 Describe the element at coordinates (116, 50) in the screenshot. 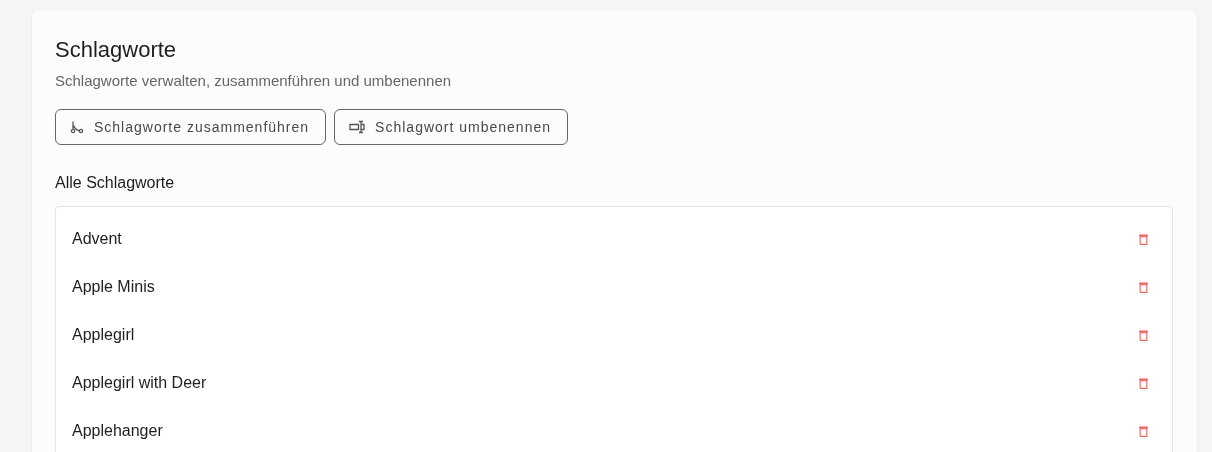

I see `page-title: Schlagworte` at that location.